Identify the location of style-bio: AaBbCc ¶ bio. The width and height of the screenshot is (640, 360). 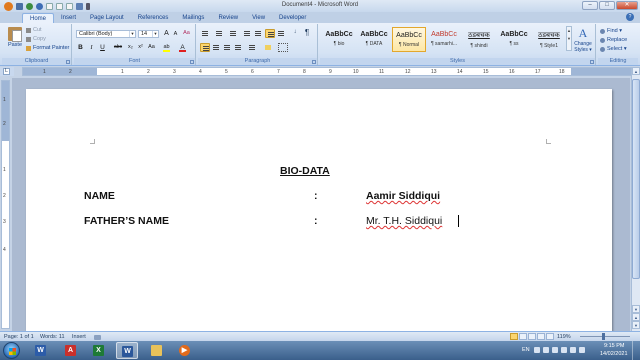
(339, 39).